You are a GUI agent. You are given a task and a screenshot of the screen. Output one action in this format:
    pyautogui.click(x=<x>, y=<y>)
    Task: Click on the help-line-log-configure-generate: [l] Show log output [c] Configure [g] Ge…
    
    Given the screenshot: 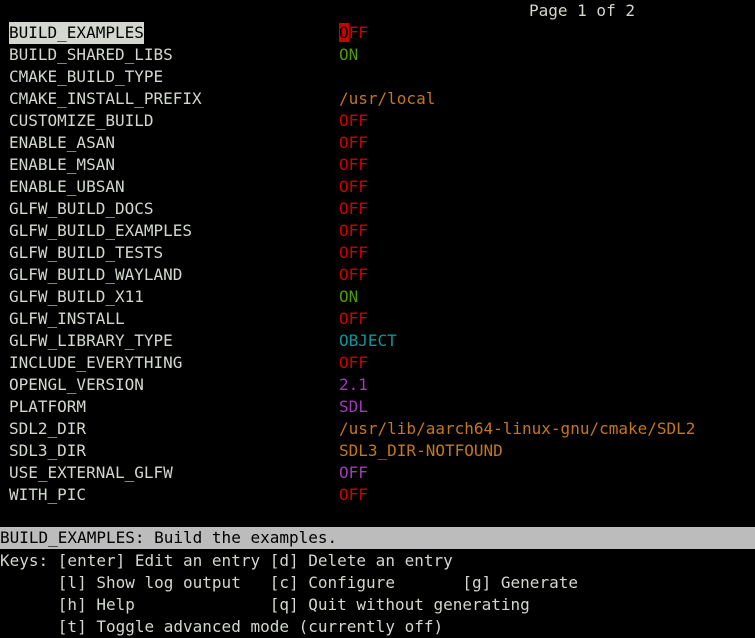 What is the action you would take?
    pyautogui.click(x=289, y=582)
    